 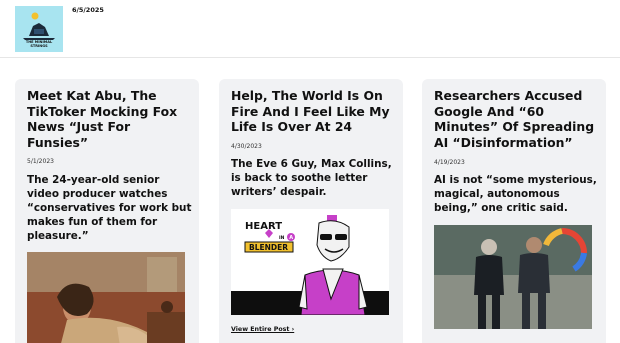 I want to click on article-image: HEART IN A BLENDER, so click(x=310, y=262).